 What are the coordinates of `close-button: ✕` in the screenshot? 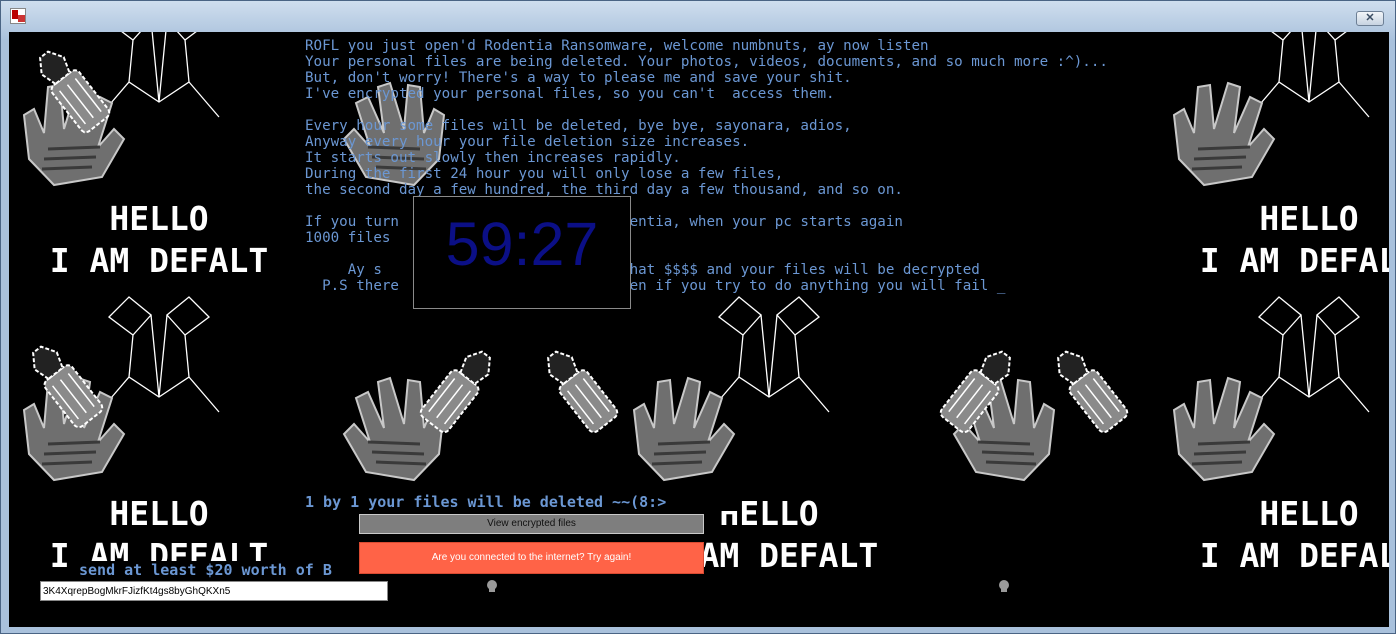 It's located at (1370, 18).